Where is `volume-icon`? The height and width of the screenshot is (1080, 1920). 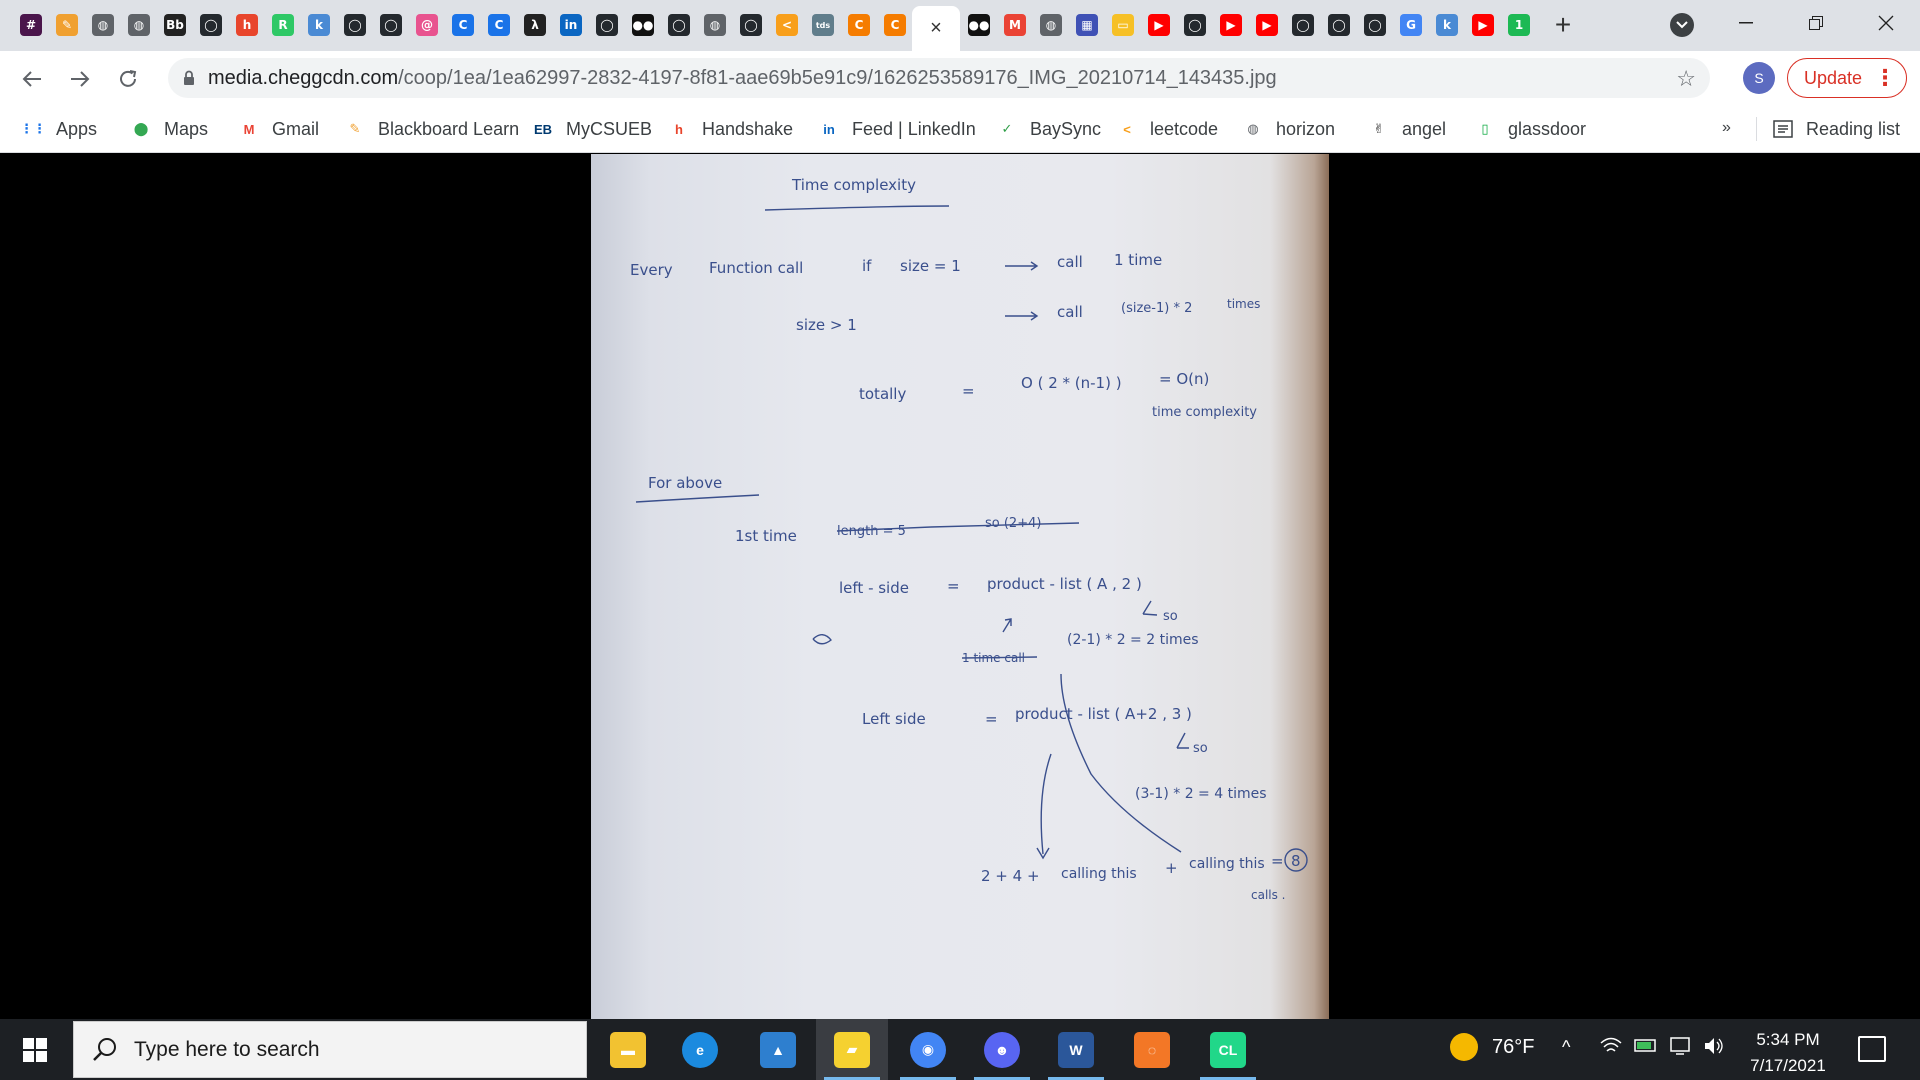 volume-icon is located at coordinates (1715, 1048).